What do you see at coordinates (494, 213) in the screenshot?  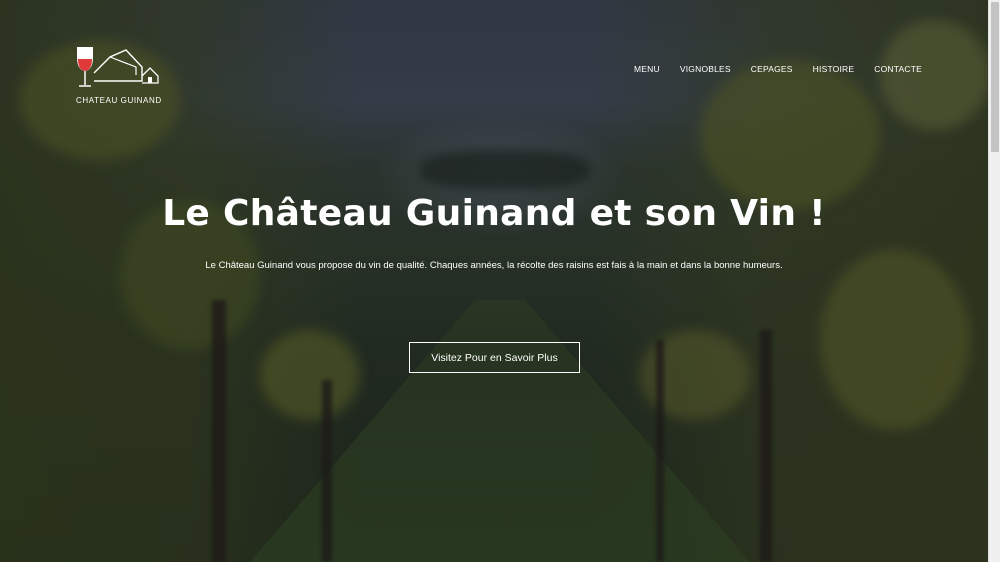 I see `hero-title: Le Château Guinand et son Vin !` at bounding box center [494, 213].